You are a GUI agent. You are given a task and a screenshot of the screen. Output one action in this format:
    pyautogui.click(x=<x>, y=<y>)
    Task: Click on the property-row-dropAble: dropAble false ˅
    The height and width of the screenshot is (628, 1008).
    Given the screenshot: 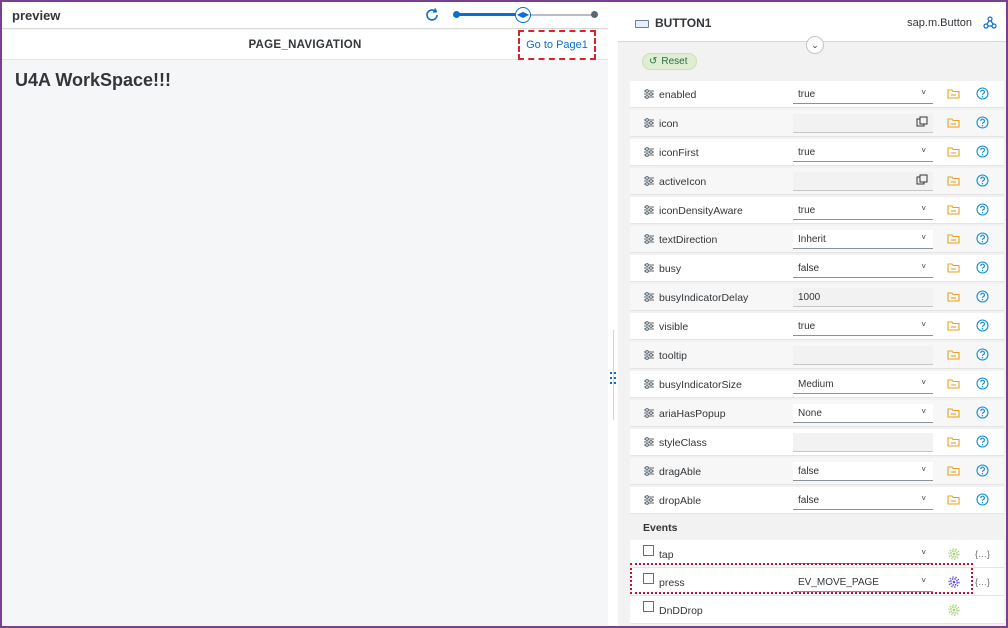 What is the action you would take?
    pyautogui.click(x=817, y=500)
    